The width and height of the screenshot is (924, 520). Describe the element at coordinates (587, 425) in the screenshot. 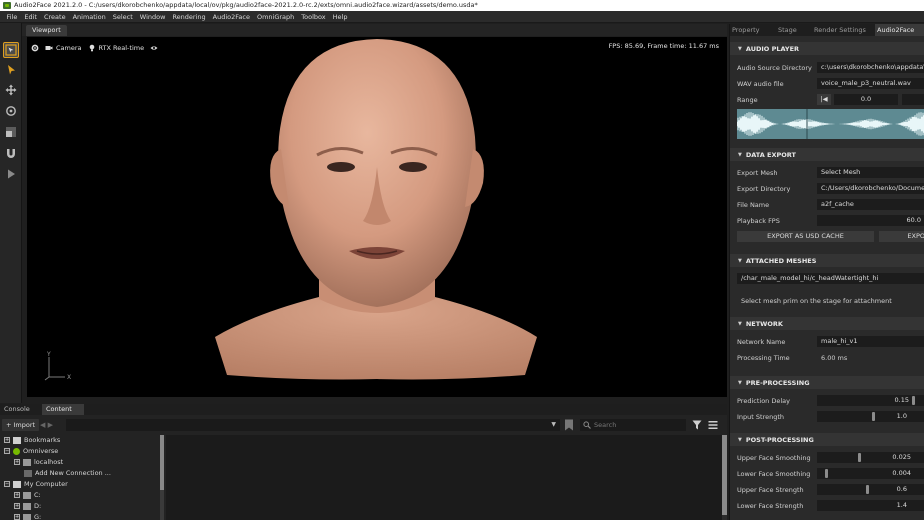

I see `search-icon` at that location.